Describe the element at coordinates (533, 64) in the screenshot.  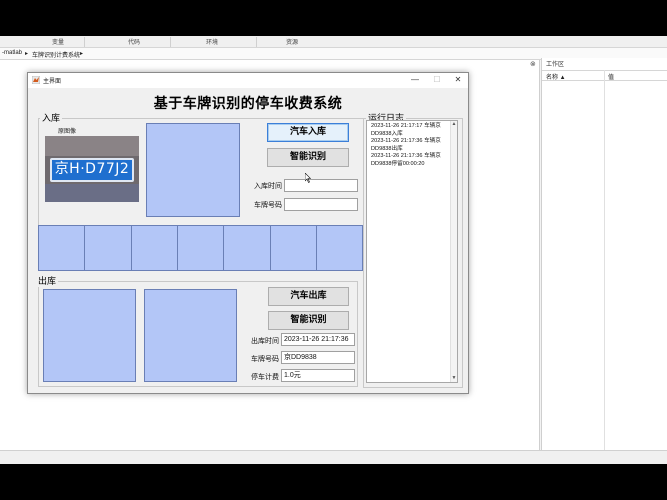
I see `panel-close-icon: ⊗` at that location.